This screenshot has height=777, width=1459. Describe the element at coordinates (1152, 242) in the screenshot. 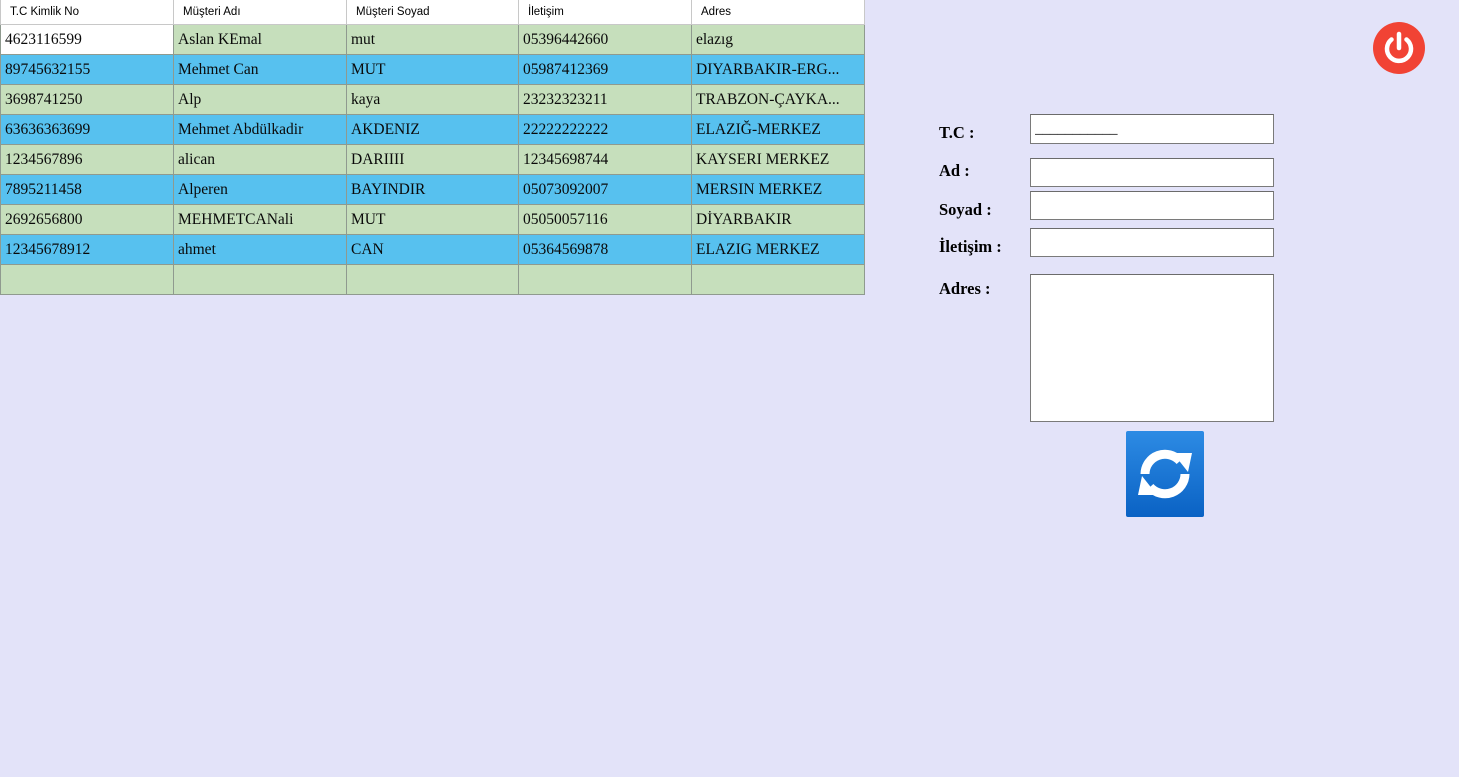

I see `iletisim-input` at that location.